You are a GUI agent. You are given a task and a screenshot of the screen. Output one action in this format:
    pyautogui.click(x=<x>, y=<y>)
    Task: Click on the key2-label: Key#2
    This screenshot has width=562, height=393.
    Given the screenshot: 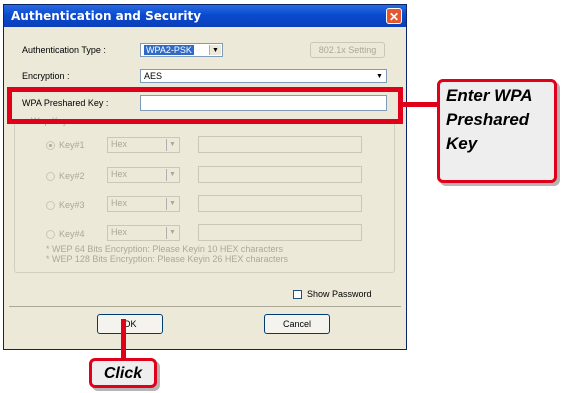 What is the action you would take?
    pyautogui.click(x=72, y=176)
    